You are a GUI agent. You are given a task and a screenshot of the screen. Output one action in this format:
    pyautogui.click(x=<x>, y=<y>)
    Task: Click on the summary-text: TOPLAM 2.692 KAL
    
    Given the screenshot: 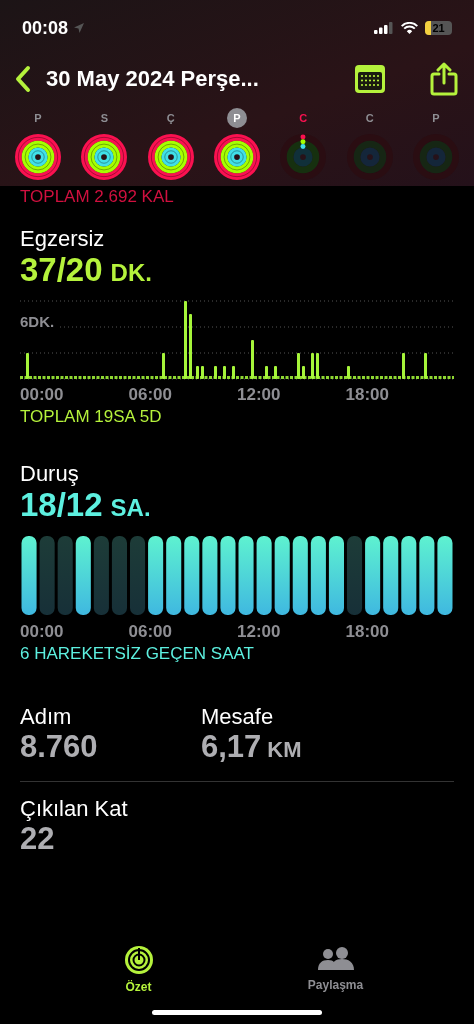 What is the action you would take?
    pyautogui.click(x=97, y=196)
    